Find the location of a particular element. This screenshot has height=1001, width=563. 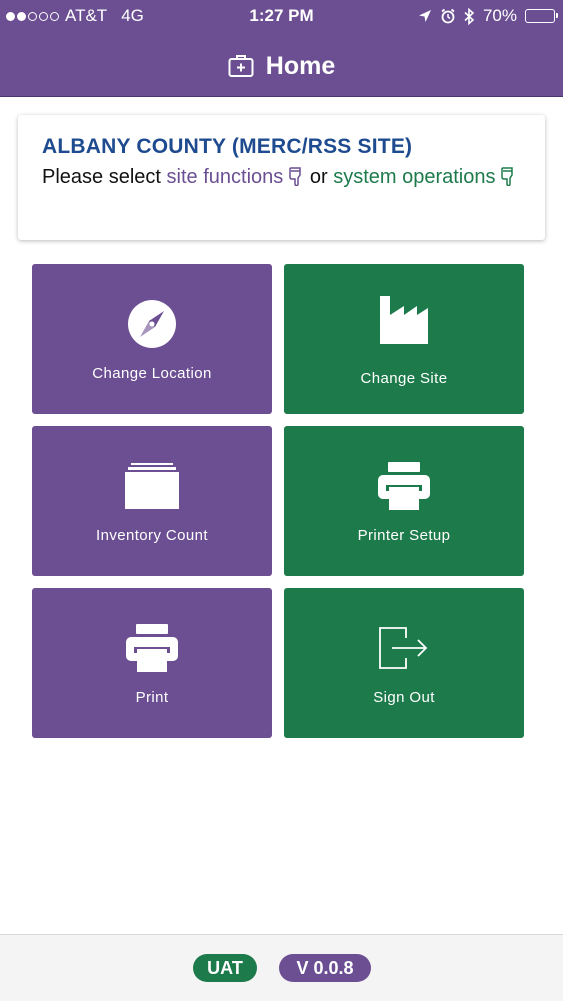

printer-setup-button: Printer Setup is located at coordinates (404, 501).